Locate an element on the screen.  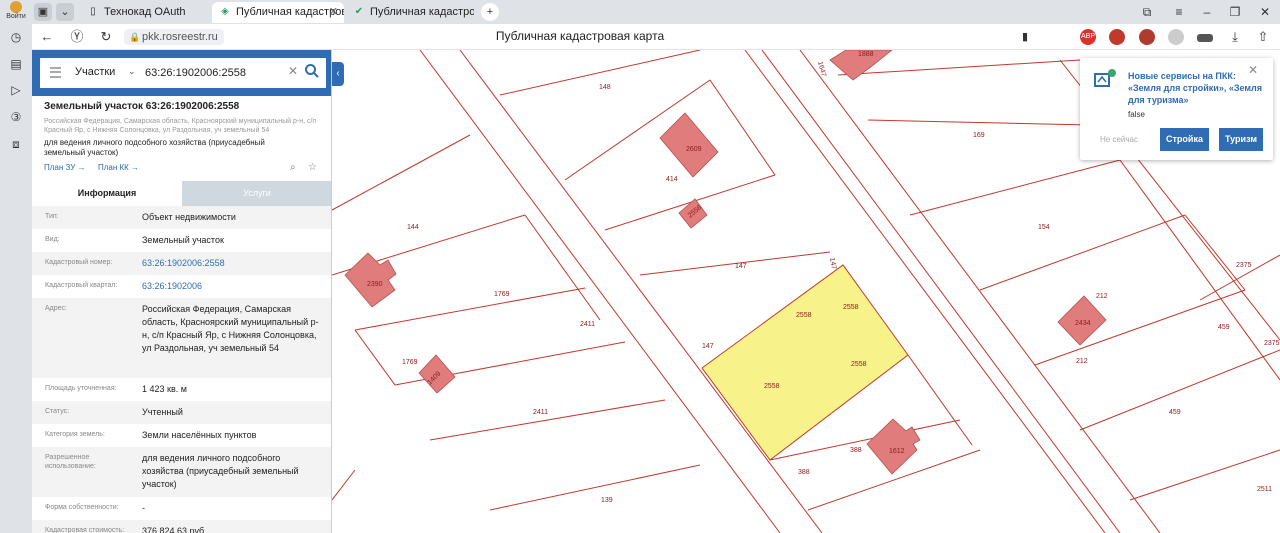
search-icon is located at coordinates (312, 71).